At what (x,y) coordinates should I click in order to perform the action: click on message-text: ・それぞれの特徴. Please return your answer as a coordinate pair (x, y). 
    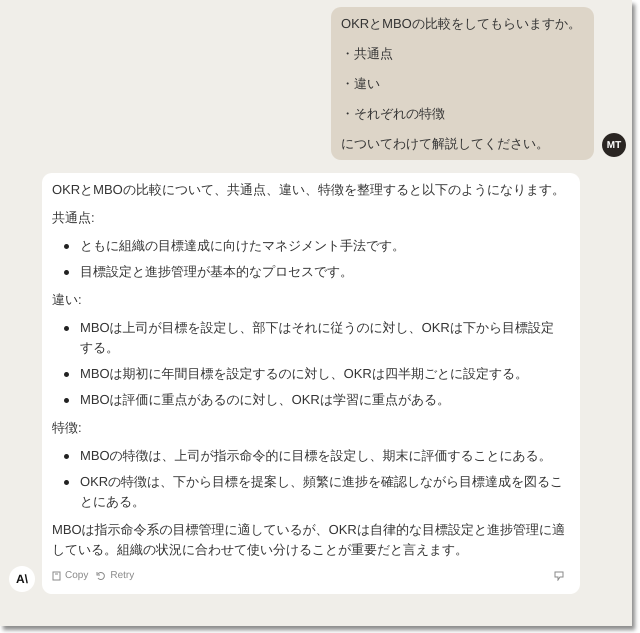
    Looking at the image, I should click on (393, 114).